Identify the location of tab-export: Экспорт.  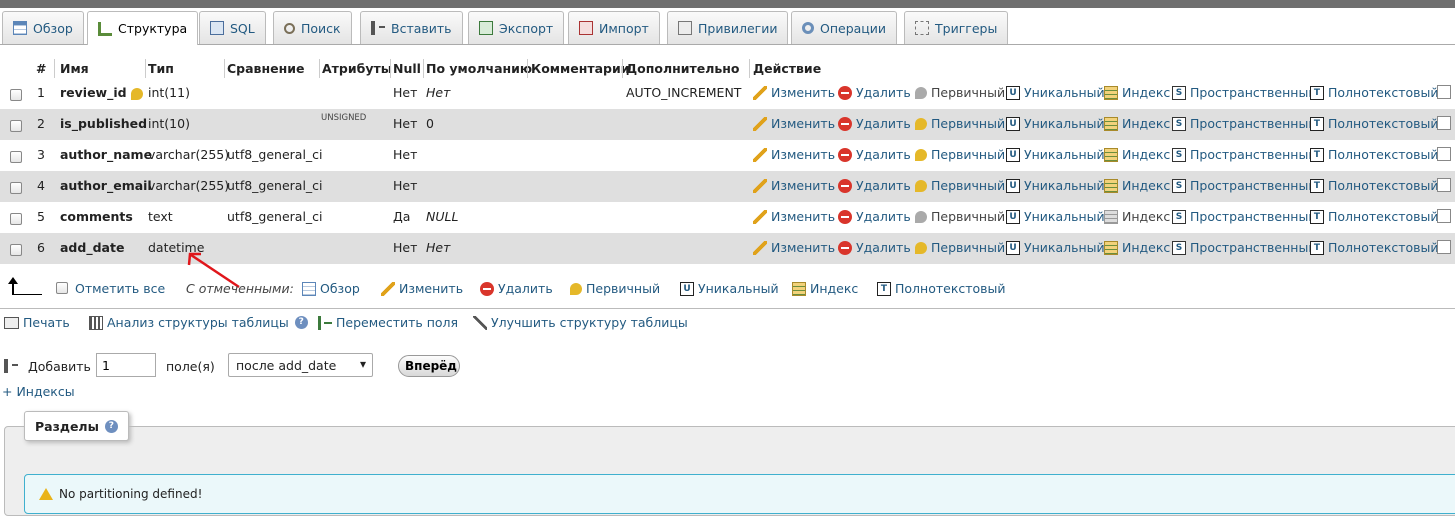
(516, 27).